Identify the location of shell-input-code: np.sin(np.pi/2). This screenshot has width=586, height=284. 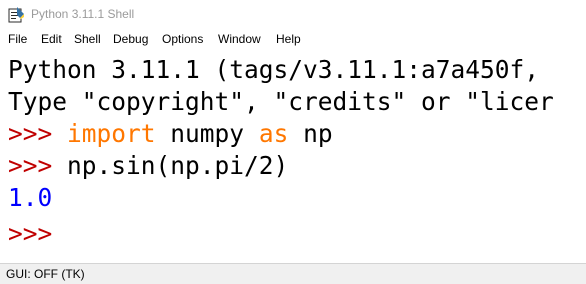
(178, 165).